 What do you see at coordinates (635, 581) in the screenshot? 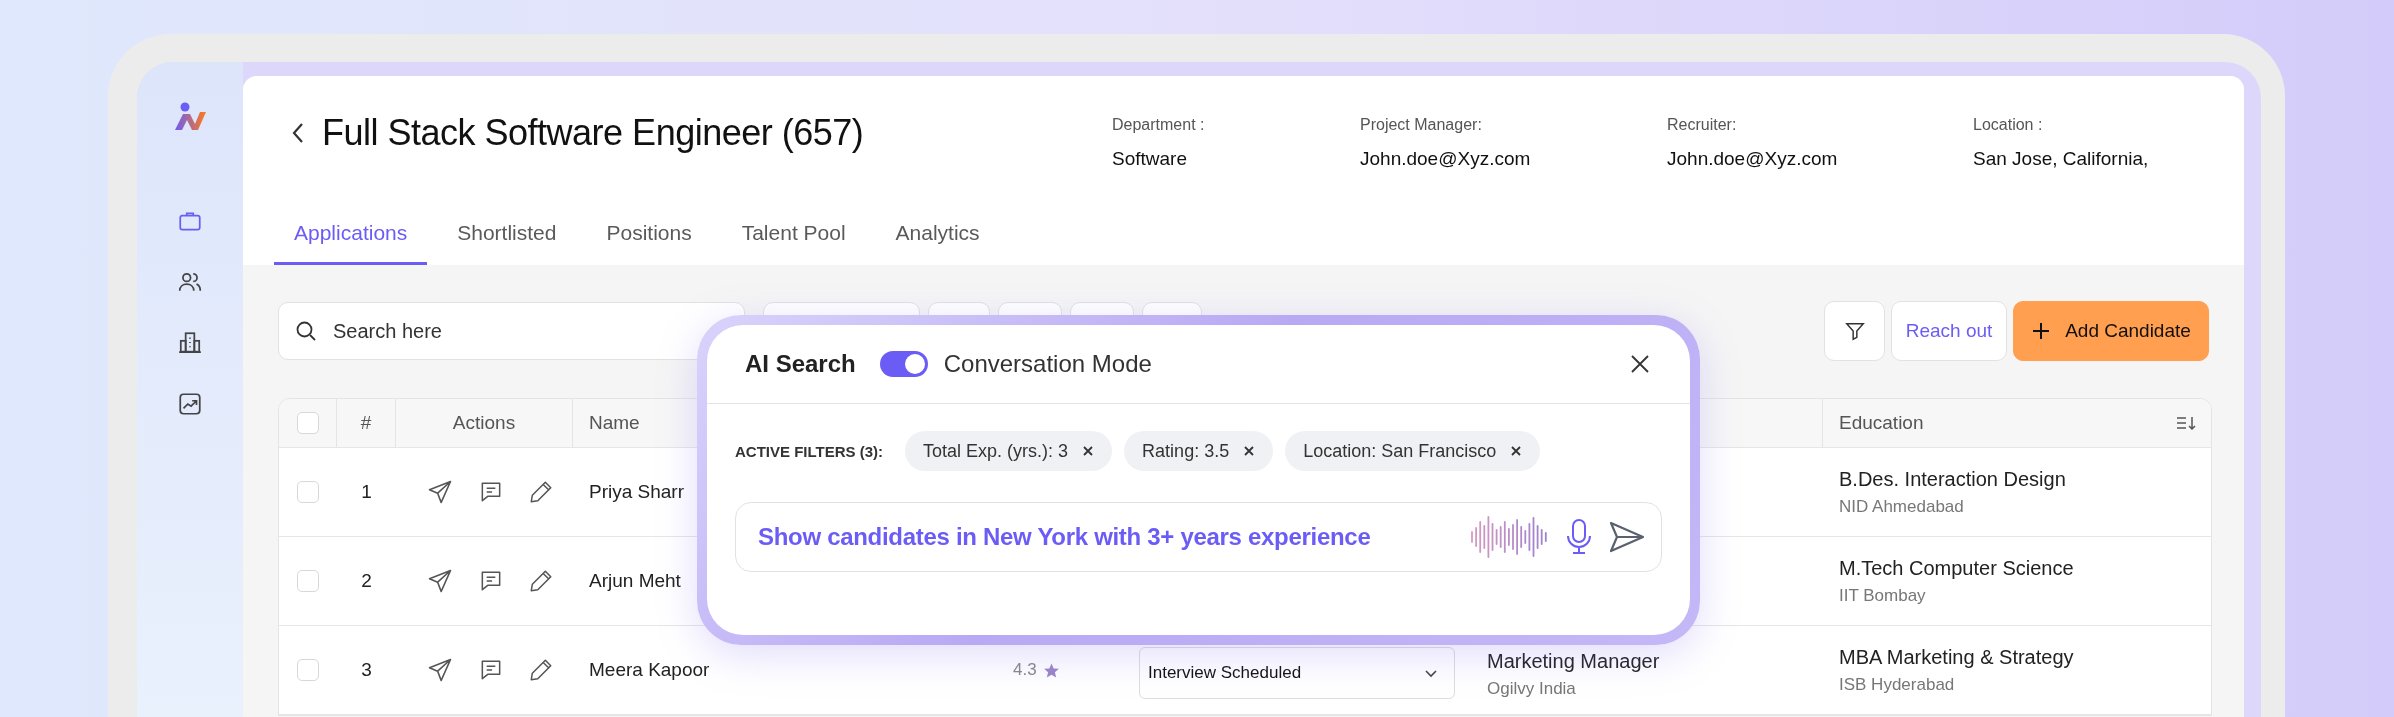
I see `candidate-name: Arjun Meht` at bounding box center [635, 581].